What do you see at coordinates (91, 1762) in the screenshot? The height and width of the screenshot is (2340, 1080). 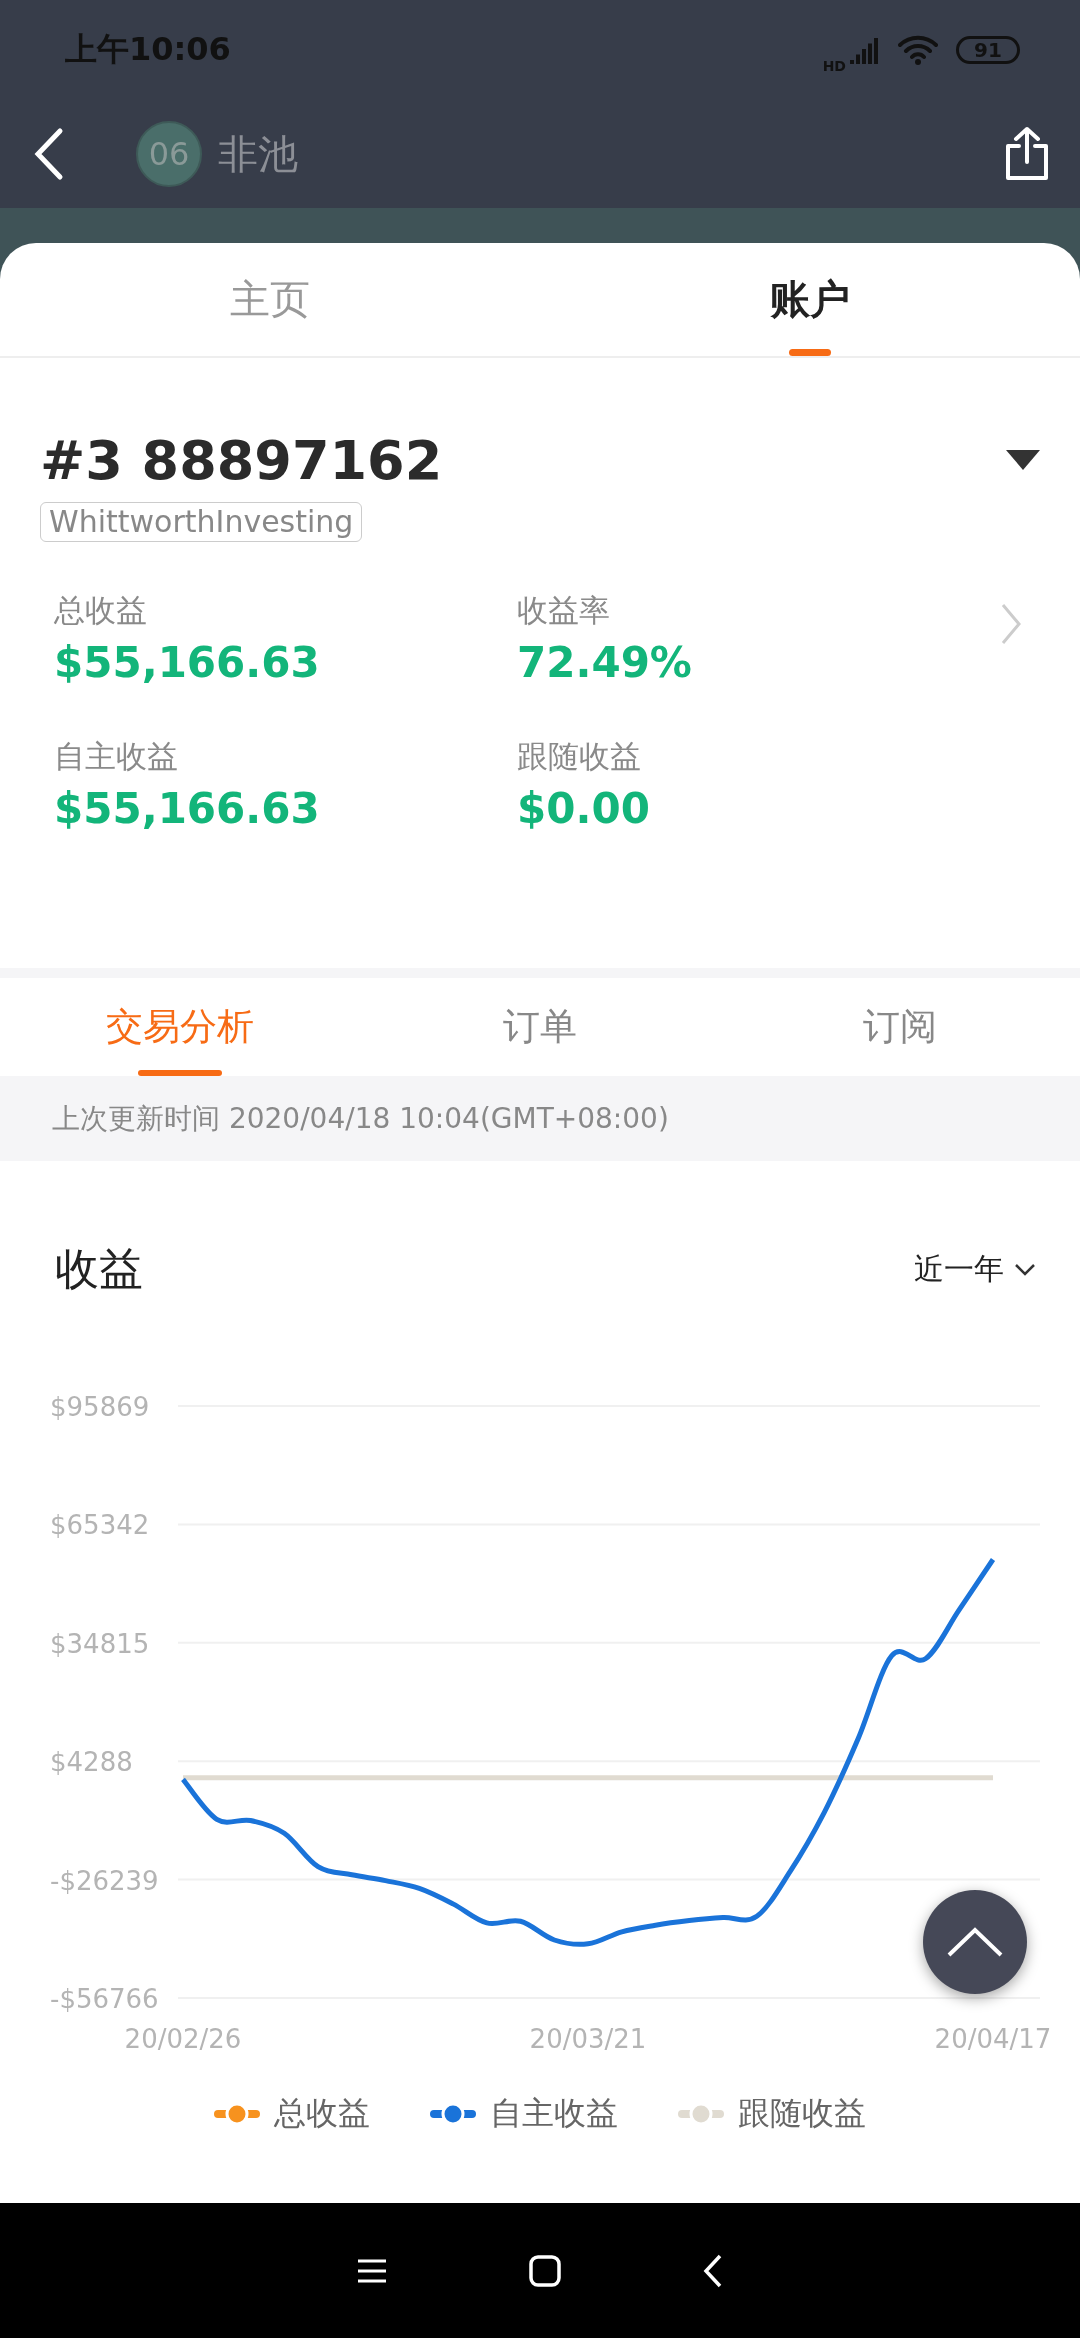 I see `y-axis-label: $4288` at bounding box center [91, 1762].